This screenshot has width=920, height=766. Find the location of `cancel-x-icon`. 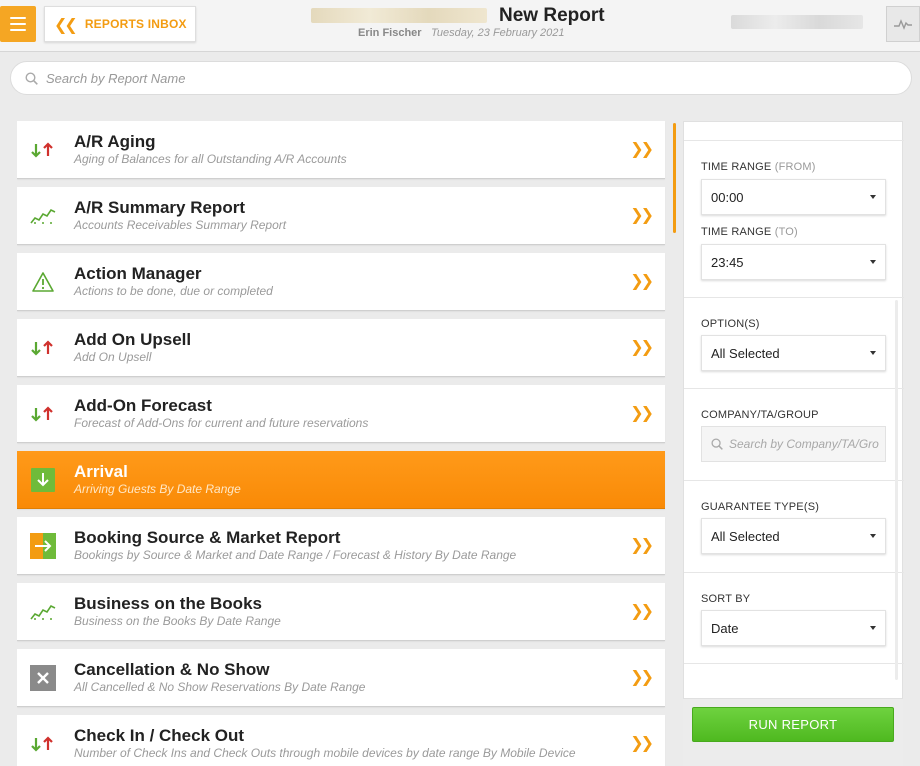

cancel-x-icon is located at coordinates (43, 678).